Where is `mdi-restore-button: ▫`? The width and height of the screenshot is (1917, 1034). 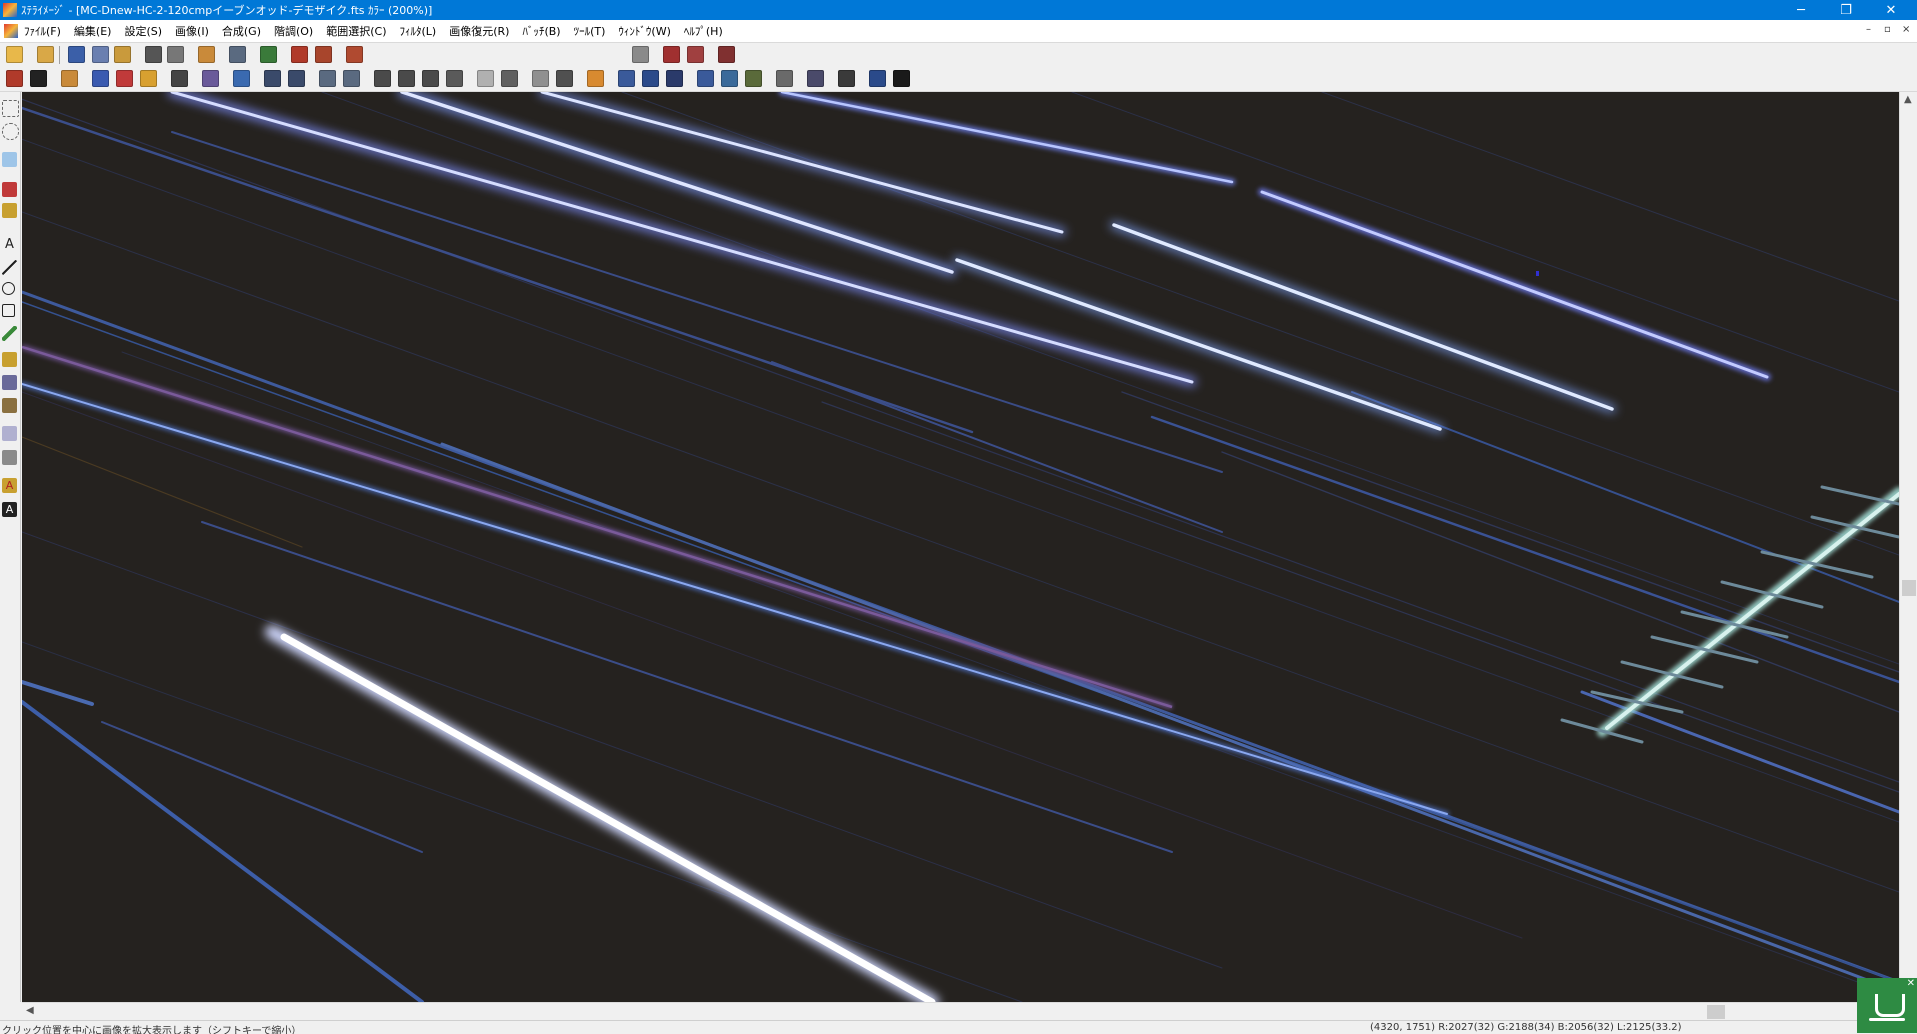
mdi-restore-button: ▫ is located at coordinates (1887, 29).